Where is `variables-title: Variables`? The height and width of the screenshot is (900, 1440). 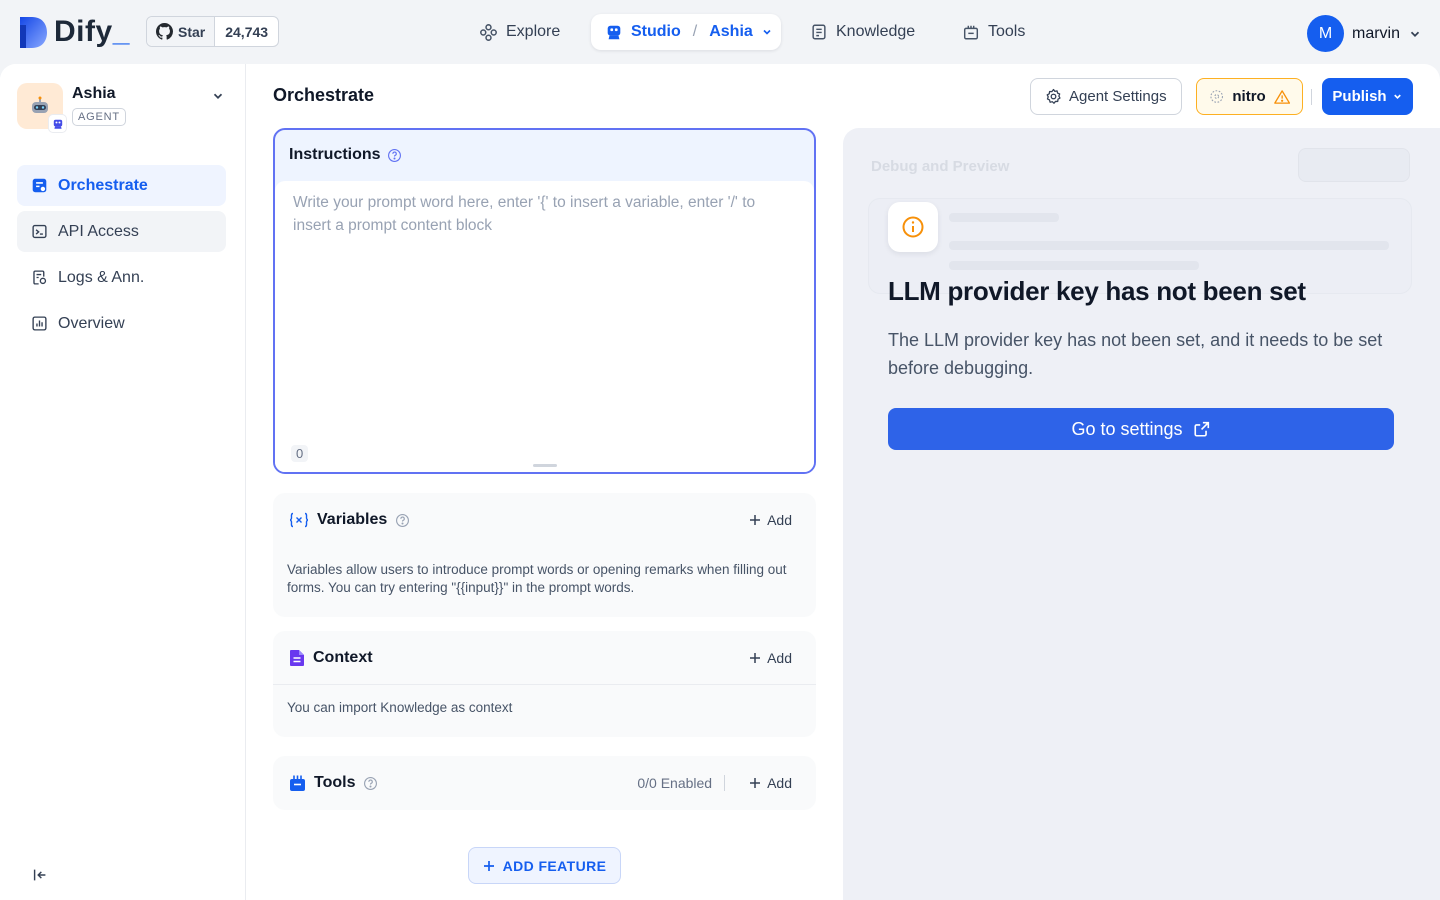 variables-title: Variables is located at coordinates (352, 519).